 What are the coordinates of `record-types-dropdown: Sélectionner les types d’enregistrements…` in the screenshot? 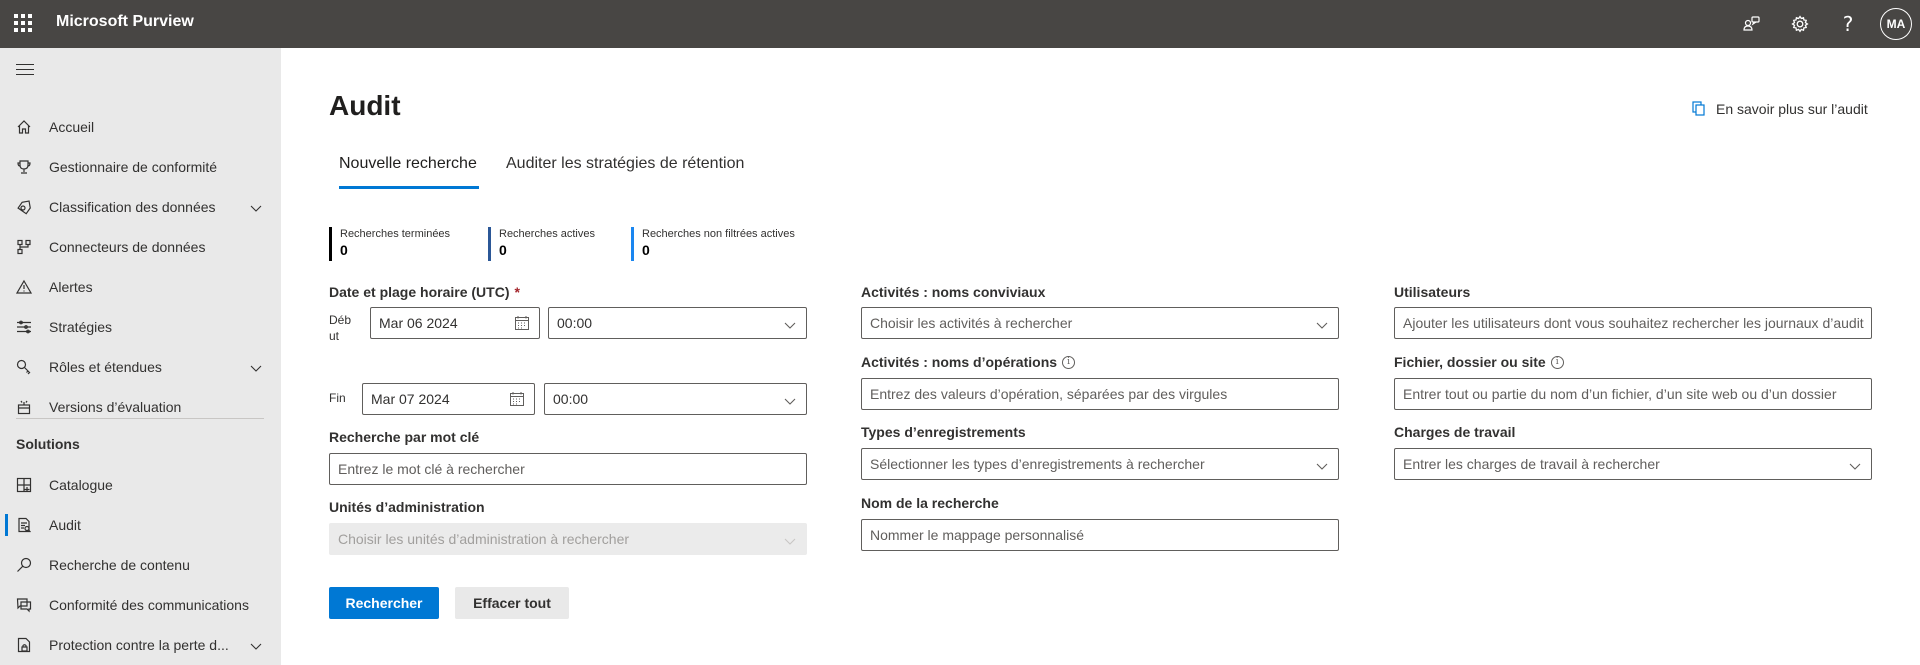 It's located at (1100, 464).